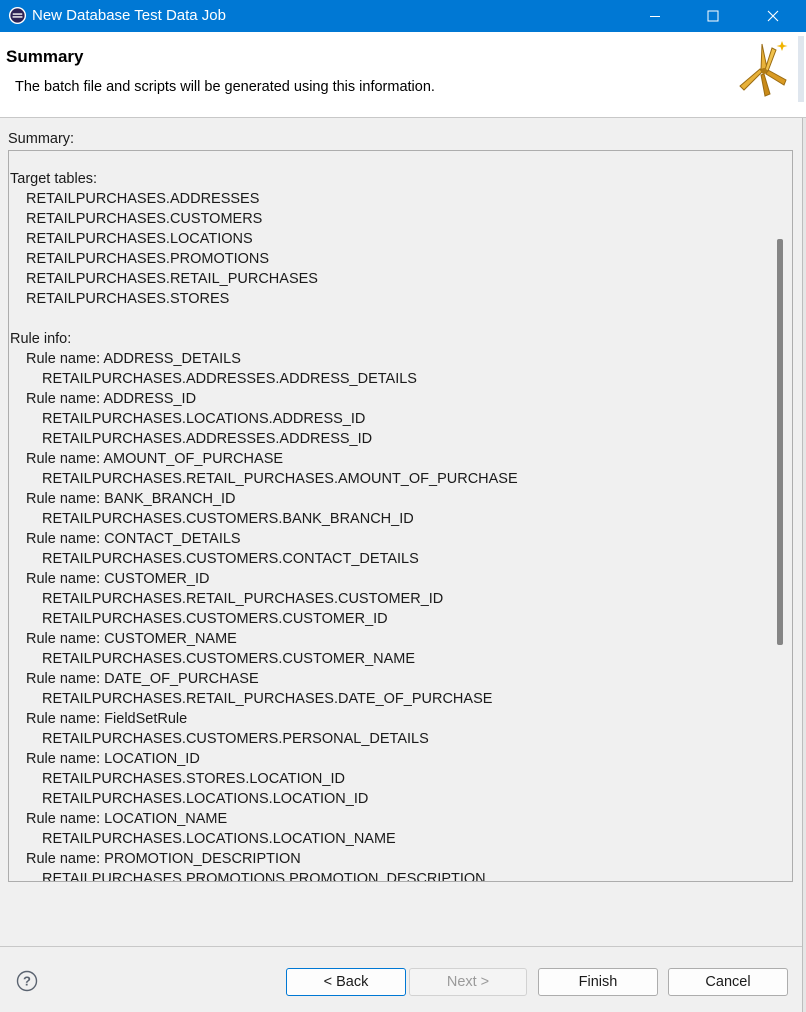  Describe the element at coordinates (205, 799) in the screenshot. I see `summary-line: RETAILPURCHASES.LOCATIONS.LOCATION_ID` at that location.